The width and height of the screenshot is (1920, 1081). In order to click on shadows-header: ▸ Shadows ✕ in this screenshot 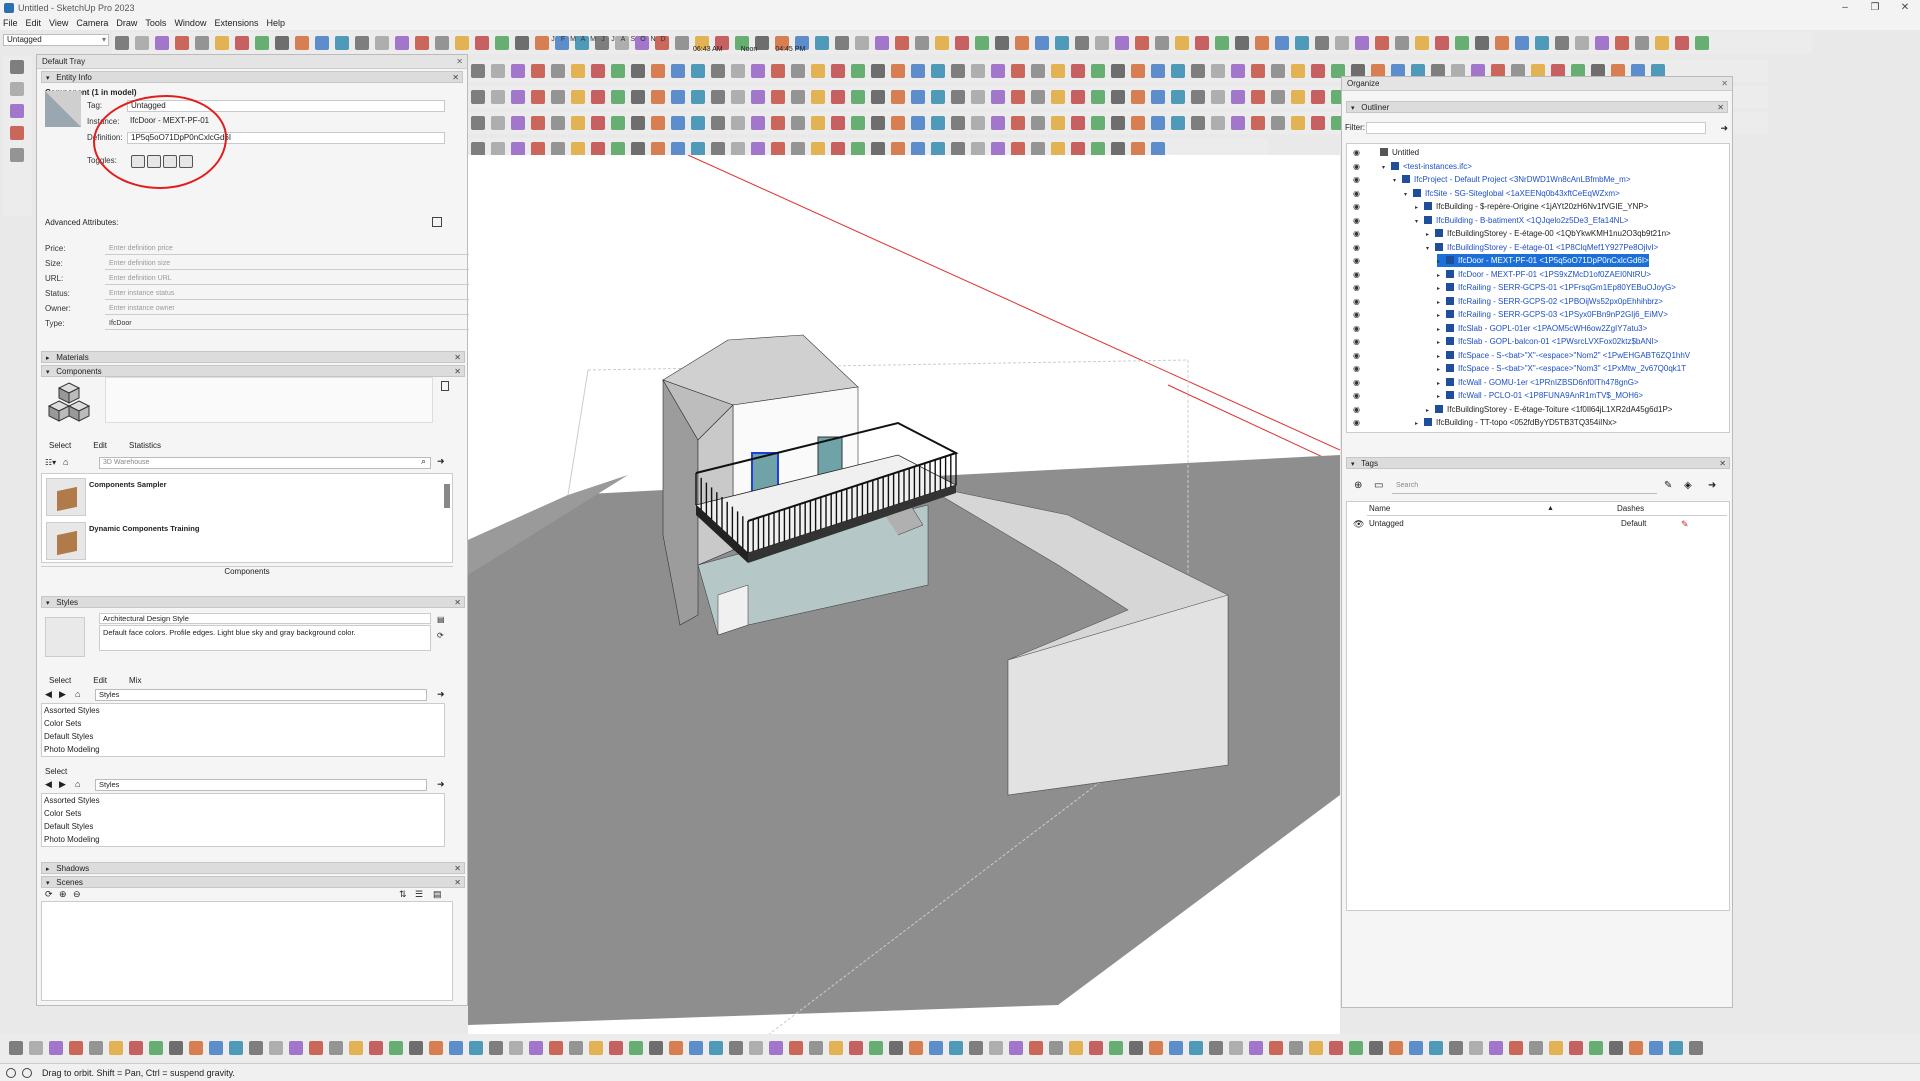, I will do `click(253, 868)`.